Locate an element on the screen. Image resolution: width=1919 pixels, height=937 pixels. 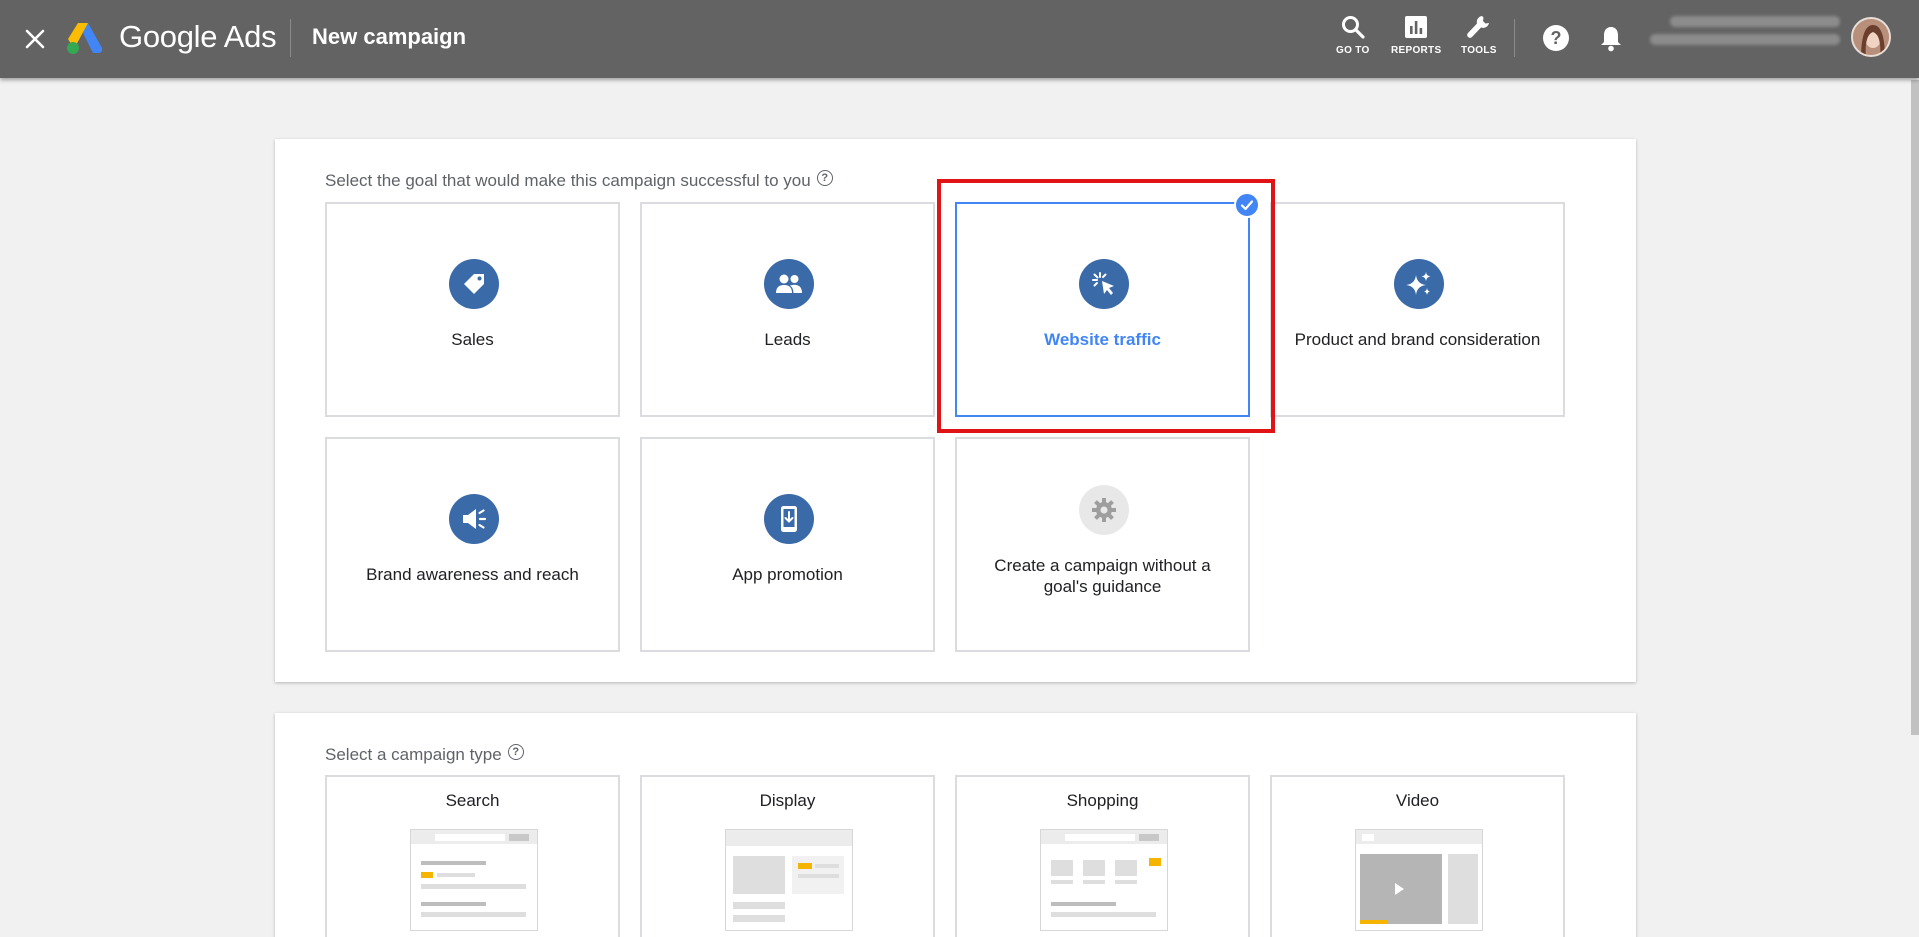
goal-label: App promotion is located at coordinates (787, 574).